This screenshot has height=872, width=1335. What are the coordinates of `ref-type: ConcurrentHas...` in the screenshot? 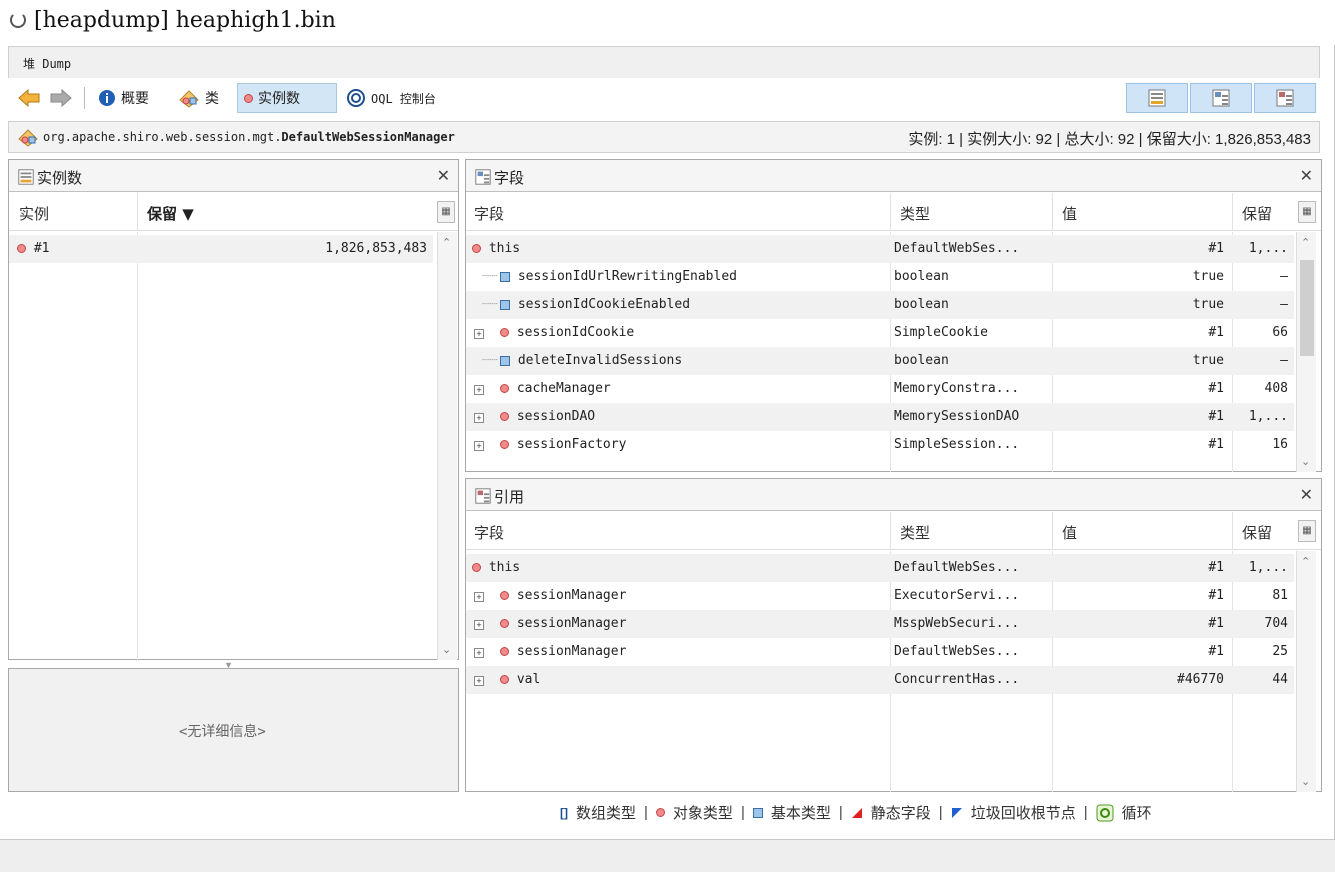 It's located at (957, 679).